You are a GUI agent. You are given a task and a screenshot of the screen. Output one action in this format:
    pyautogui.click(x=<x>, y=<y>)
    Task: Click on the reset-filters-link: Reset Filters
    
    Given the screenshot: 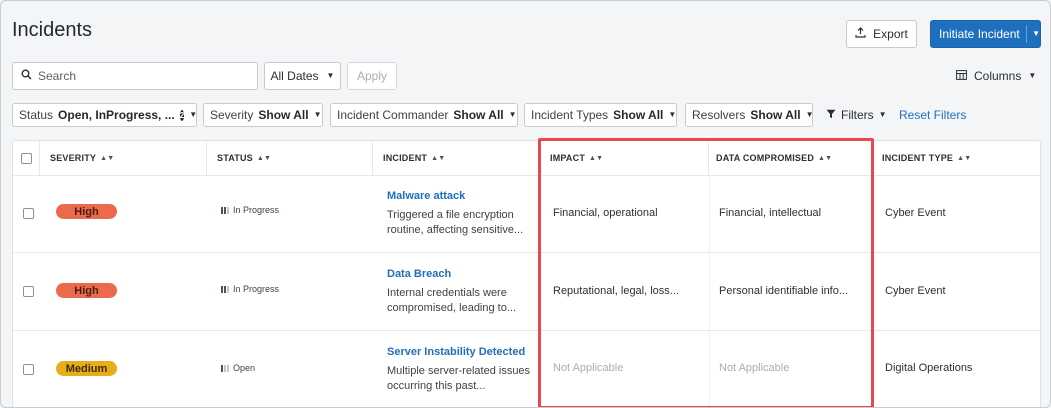 What is the action you would take?
    pyautogui.click(x=932, y=115)
    